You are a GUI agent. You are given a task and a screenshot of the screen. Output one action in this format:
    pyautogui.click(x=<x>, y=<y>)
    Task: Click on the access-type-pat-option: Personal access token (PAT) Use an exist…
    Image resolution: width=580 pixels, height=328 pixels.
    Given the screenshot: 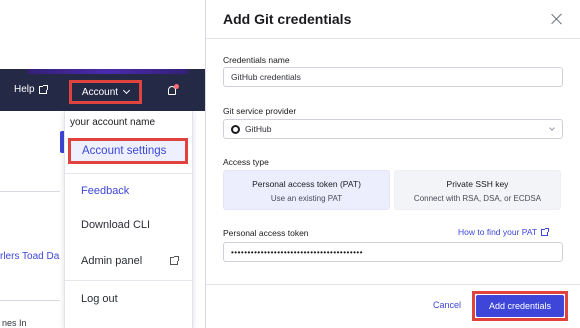 What is the action you would take?
    pyautogui.click(x=306, y=190)
    